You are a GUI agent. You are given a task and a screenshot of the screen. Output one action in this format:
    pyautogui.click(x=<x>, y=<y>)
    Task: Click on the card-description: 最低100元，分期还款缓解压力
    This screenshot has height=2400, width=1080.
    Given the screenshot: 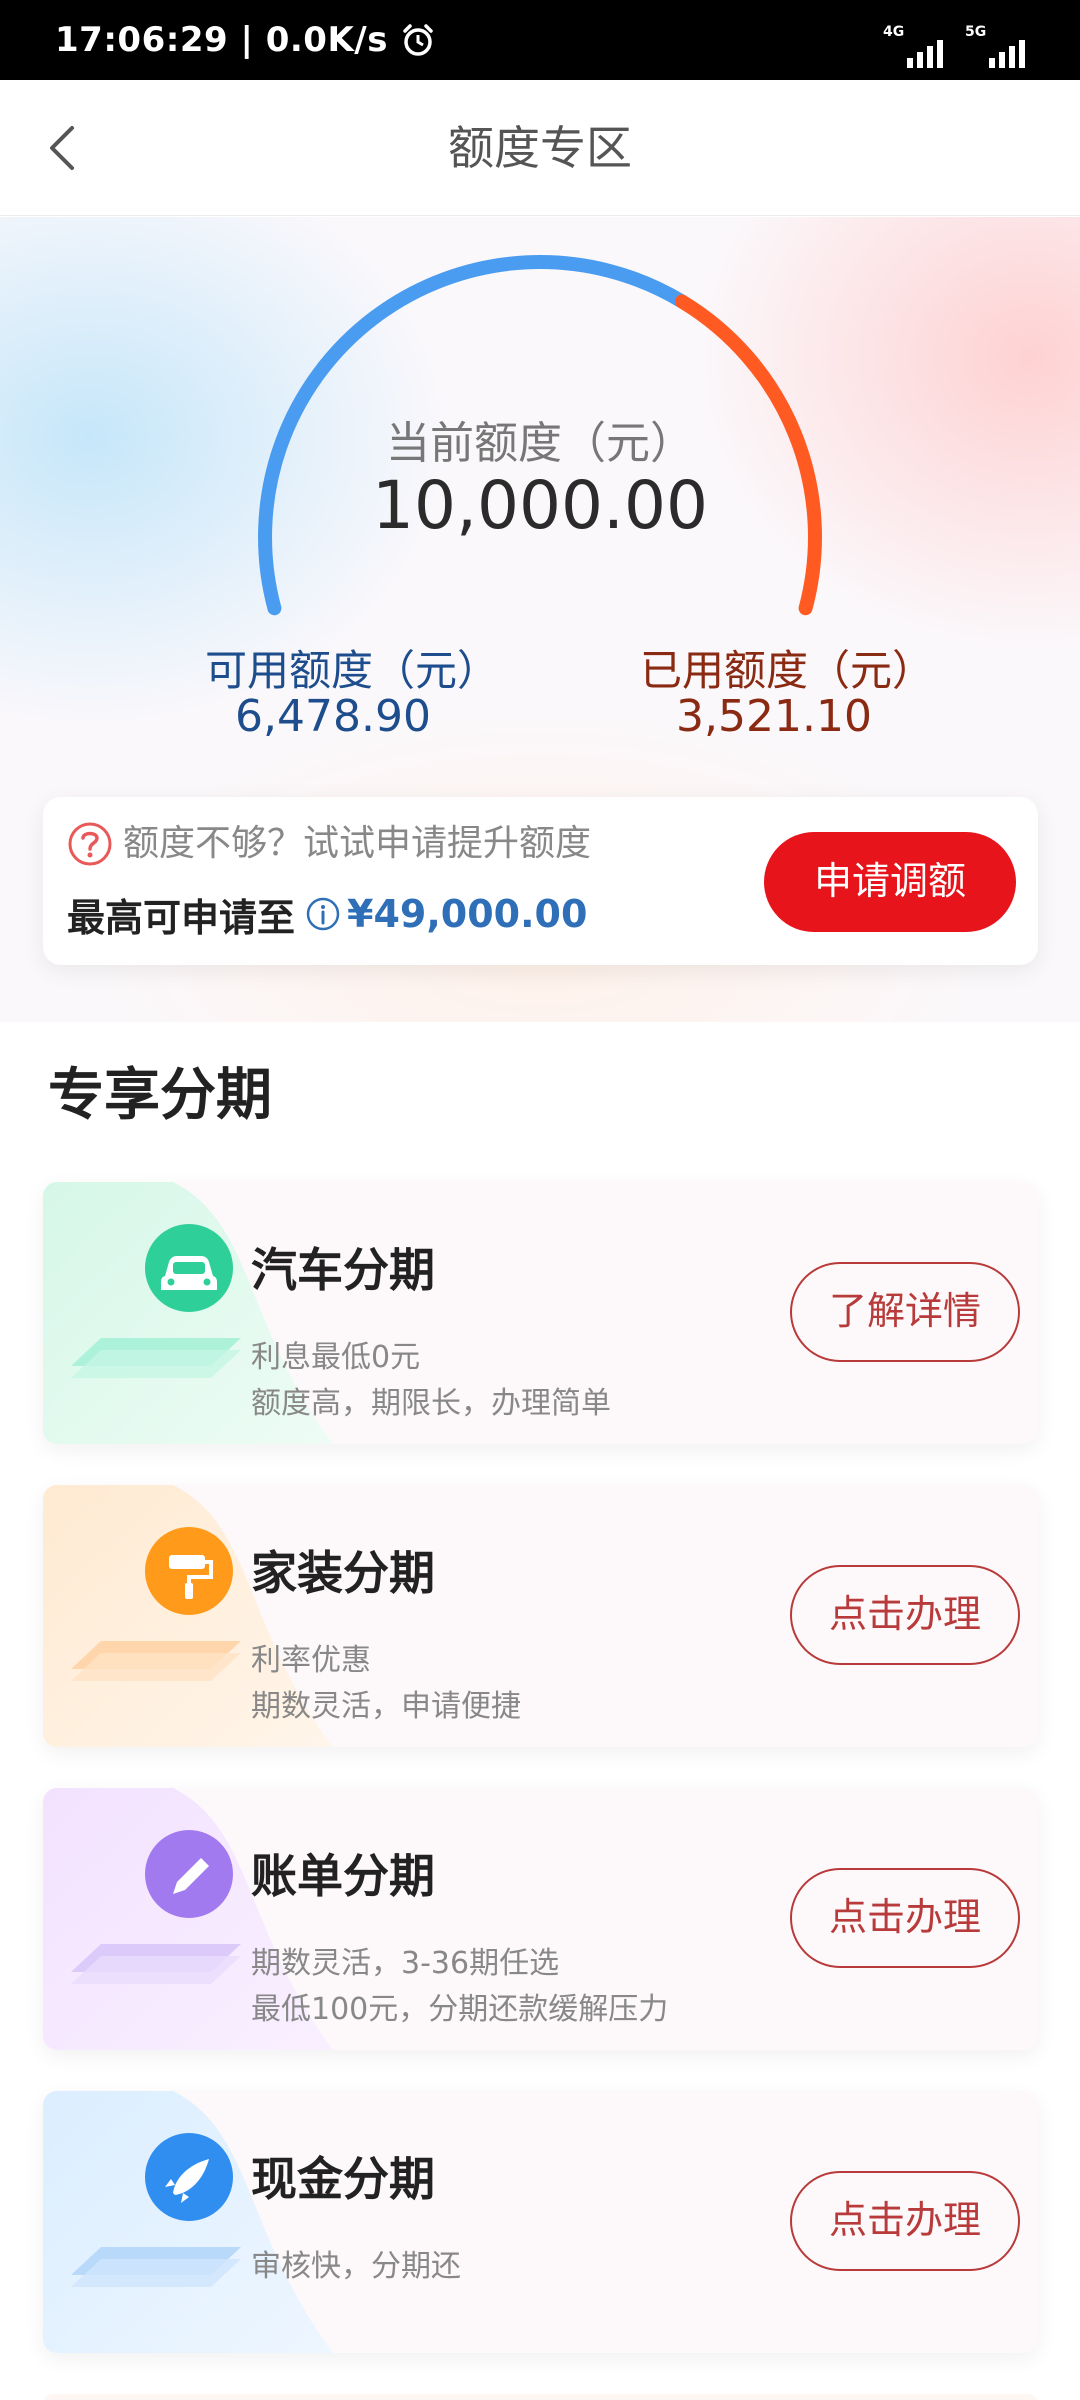 What is the action you would take?
    pyautogui.click(x=460, y=2009)
    